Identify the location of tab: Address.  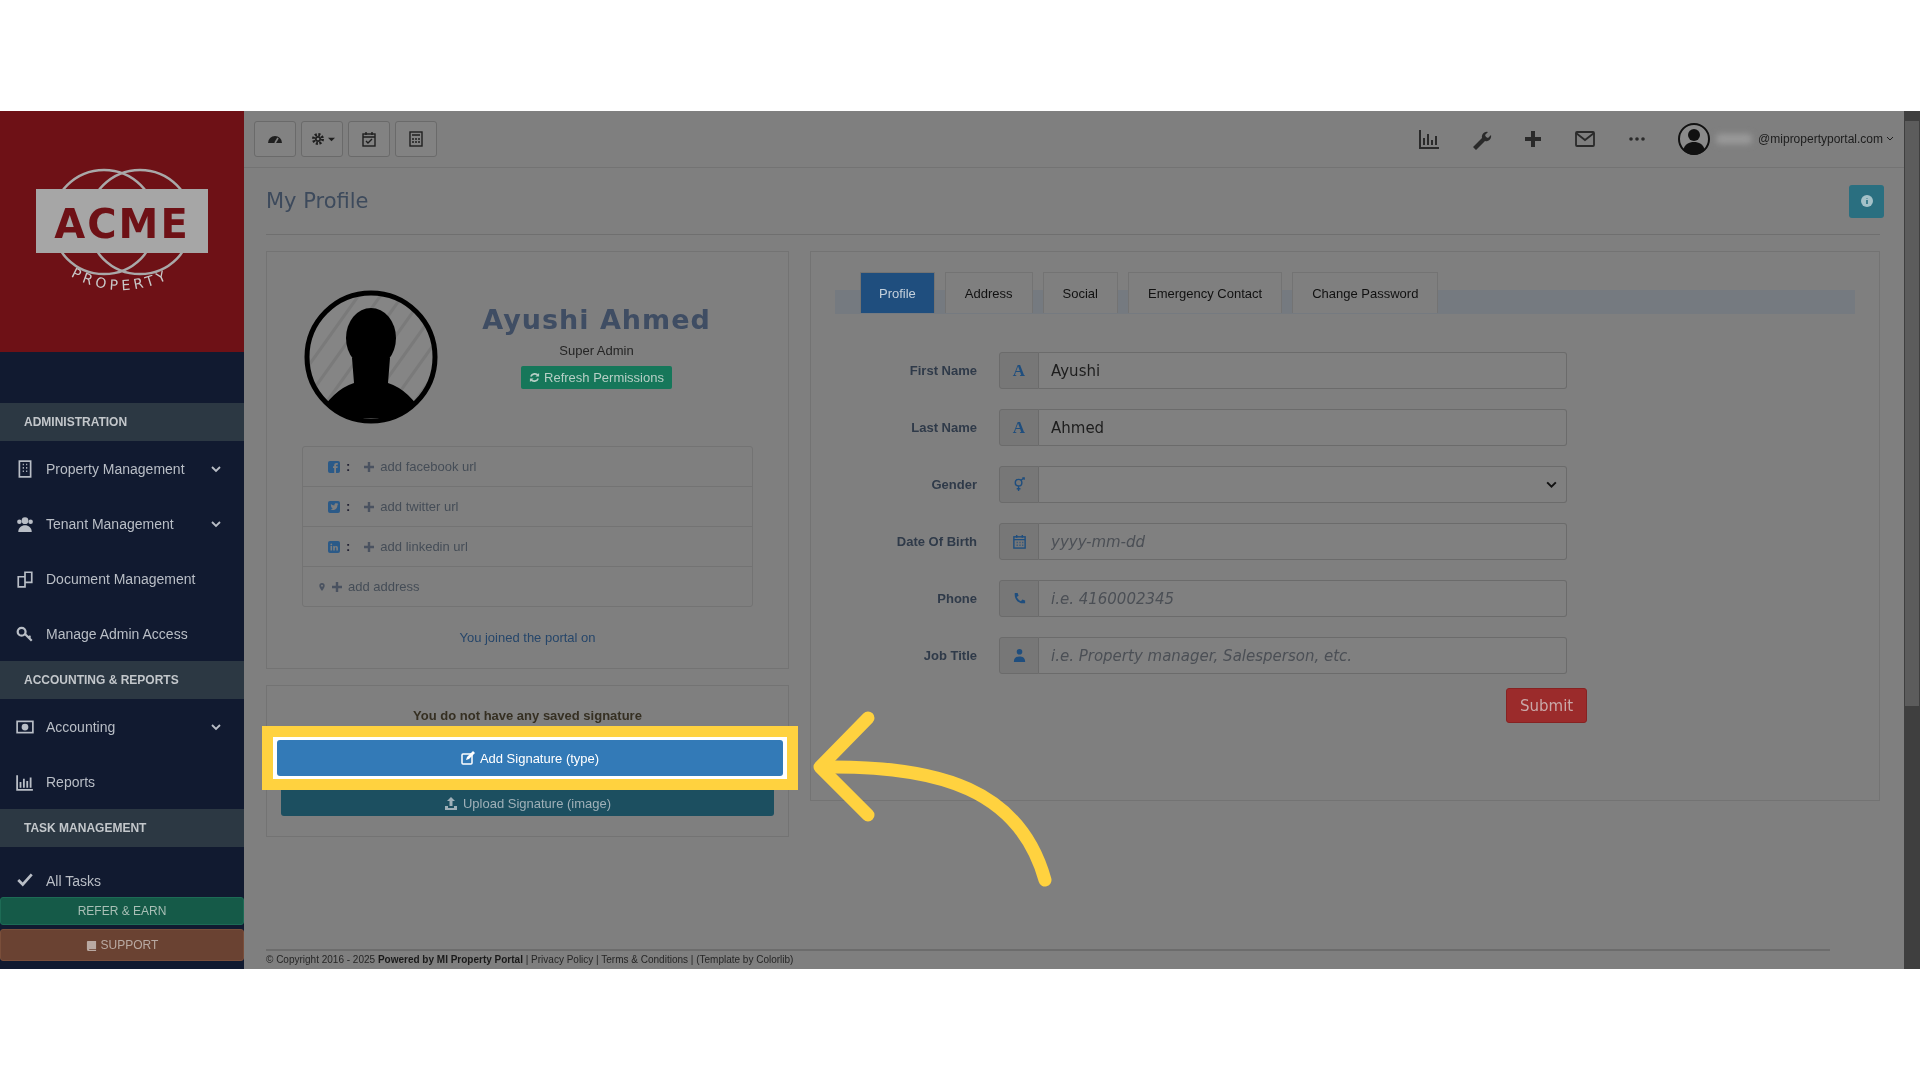
(988, 292).